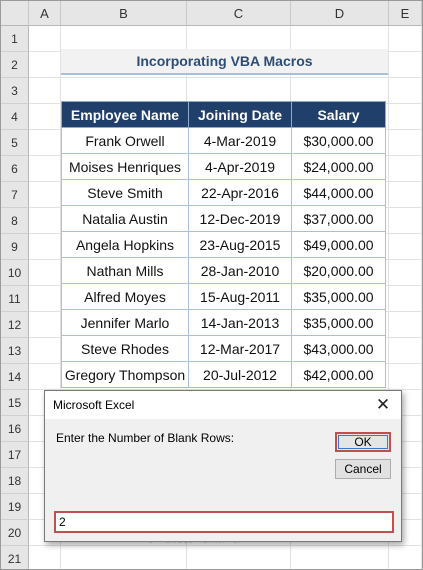 The height and width of the screenshot is (570, 423). I want to click on table-row: Steve Rhodes 12-Mar-2017 $43,000.00, so click(223, 348).